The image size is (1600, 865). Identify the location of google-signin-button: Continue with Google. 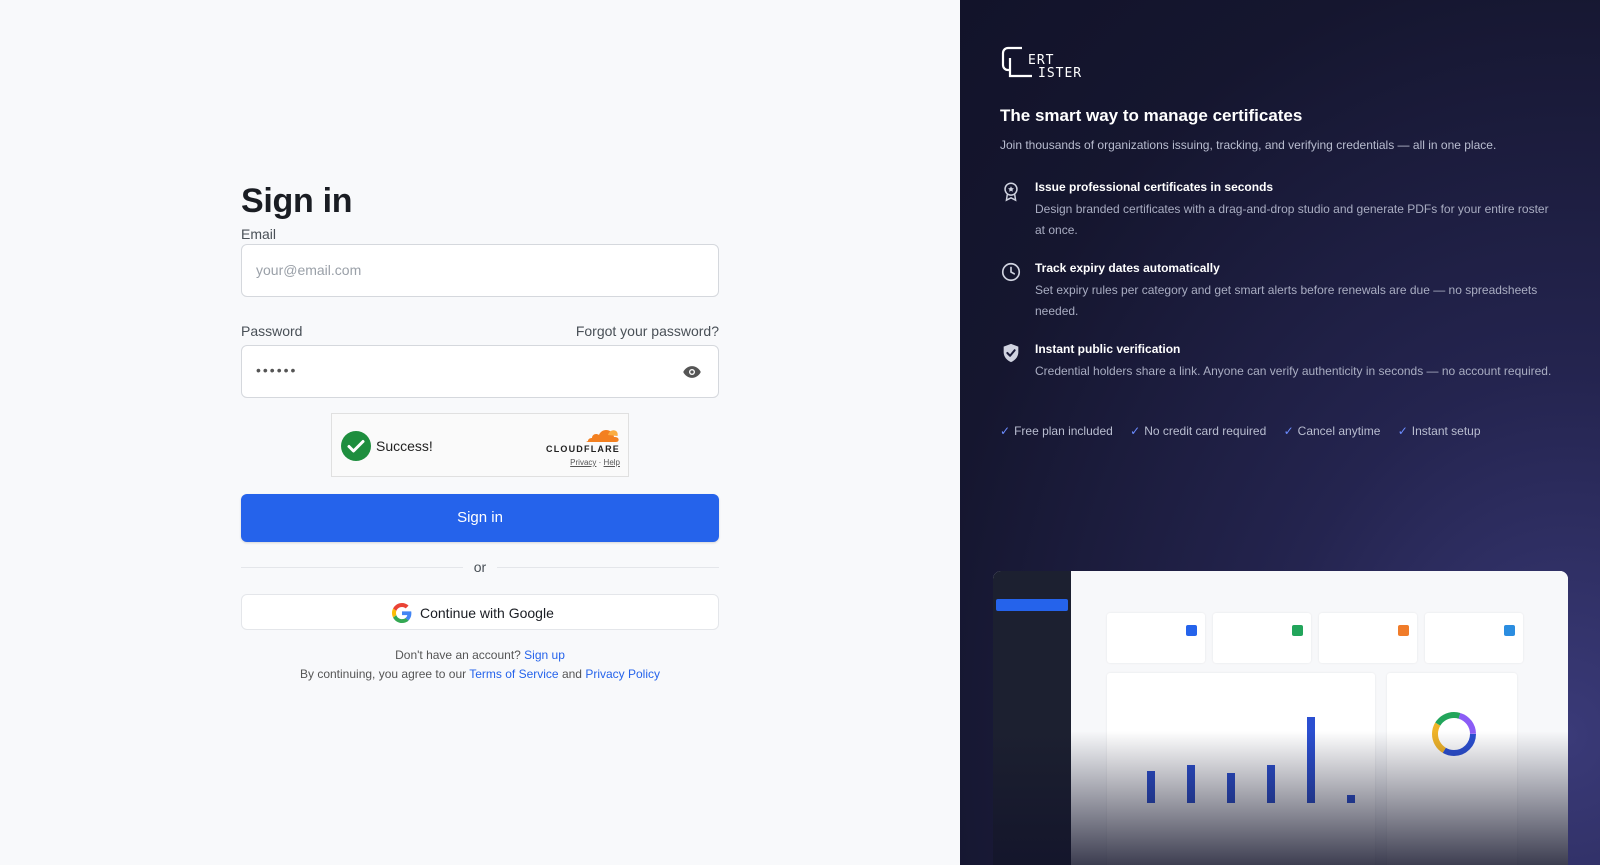
(480, 612).